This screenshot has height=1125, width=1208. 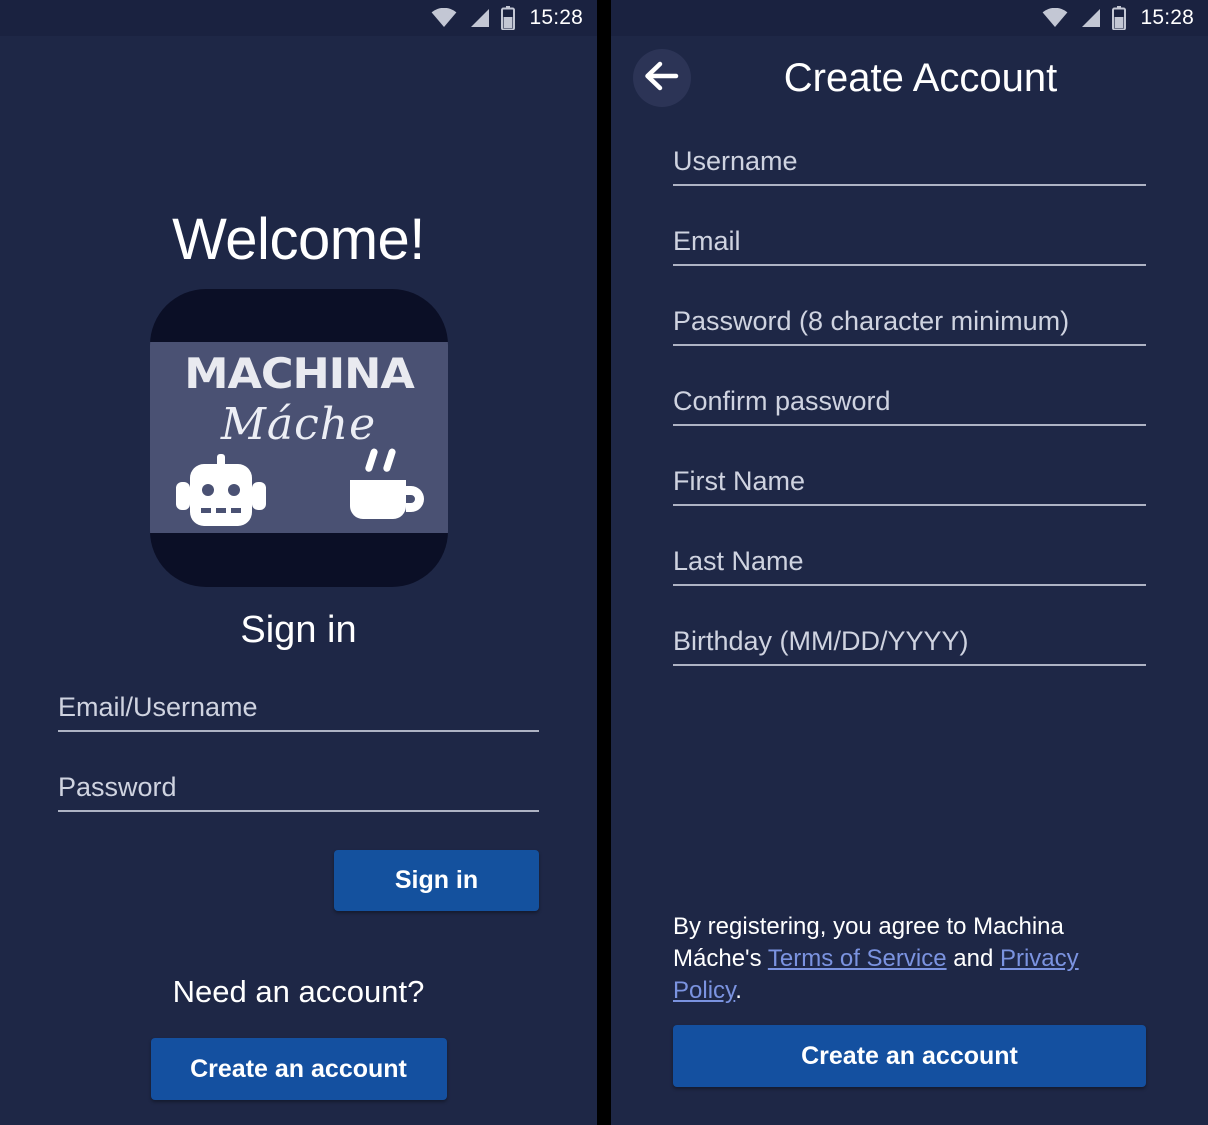 I want to click on sign-in-button: Sign in, so click(x=436, y=880).